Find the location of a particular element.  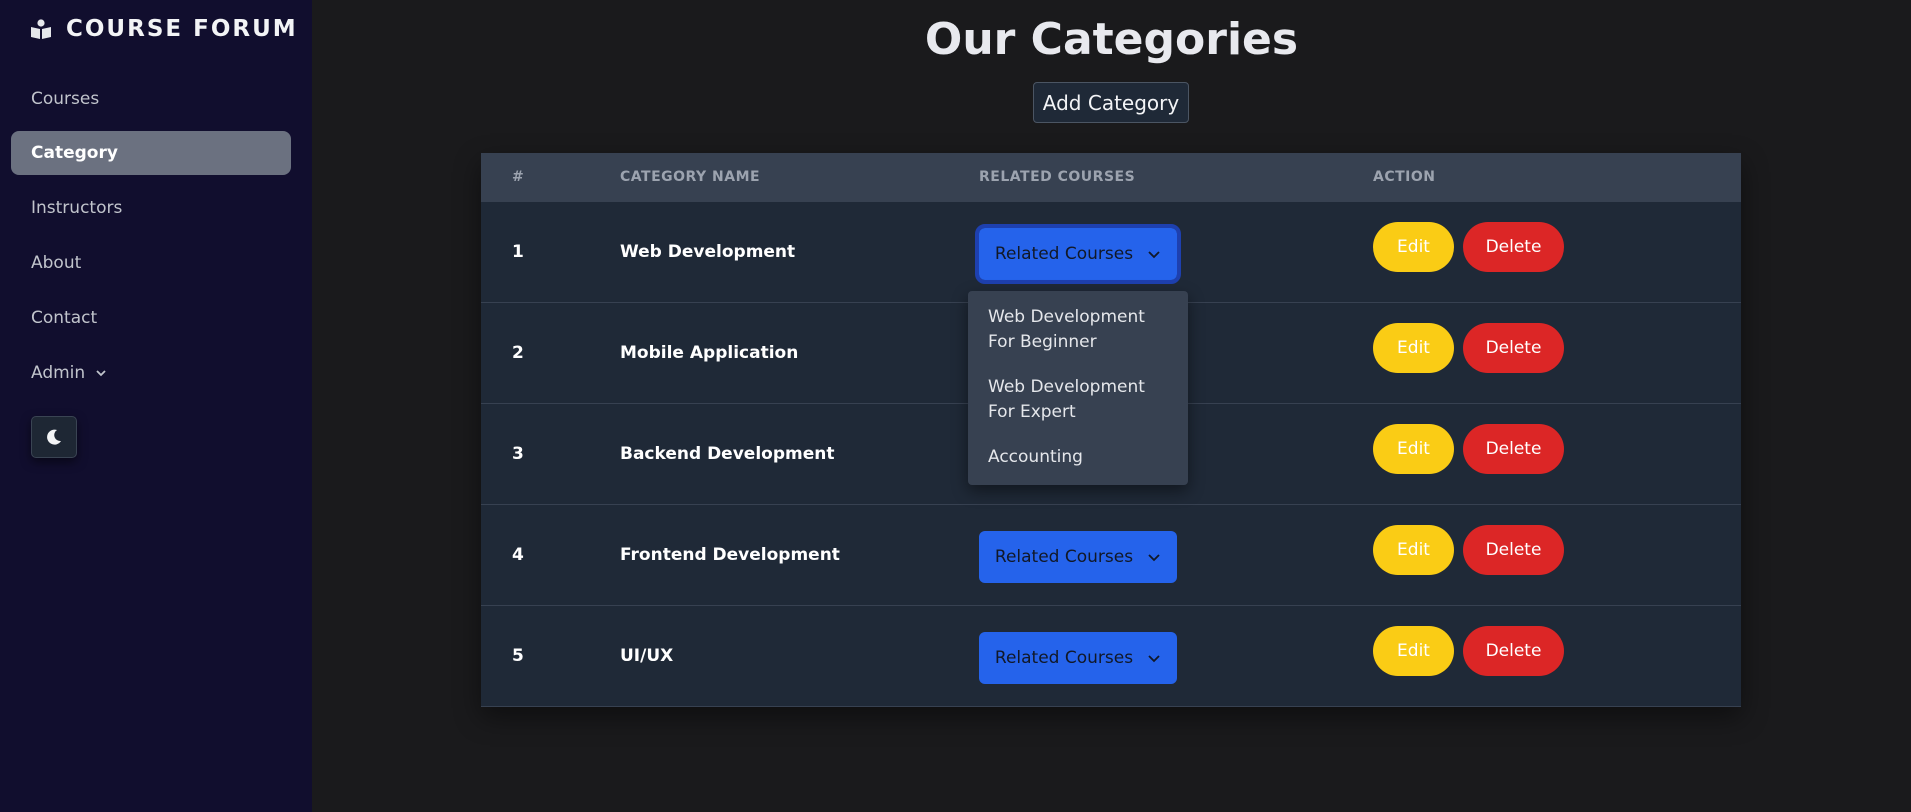

category-name: UI/UX is located at coordinates (647, 656).